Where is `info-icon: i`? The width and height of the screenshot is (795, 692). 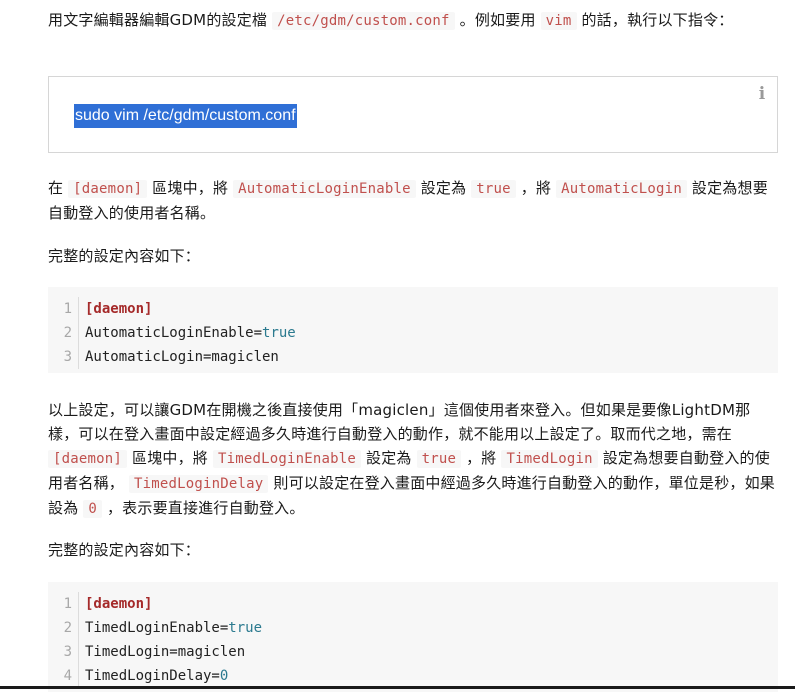 info-icon: i is located at coordinates (762, 94).